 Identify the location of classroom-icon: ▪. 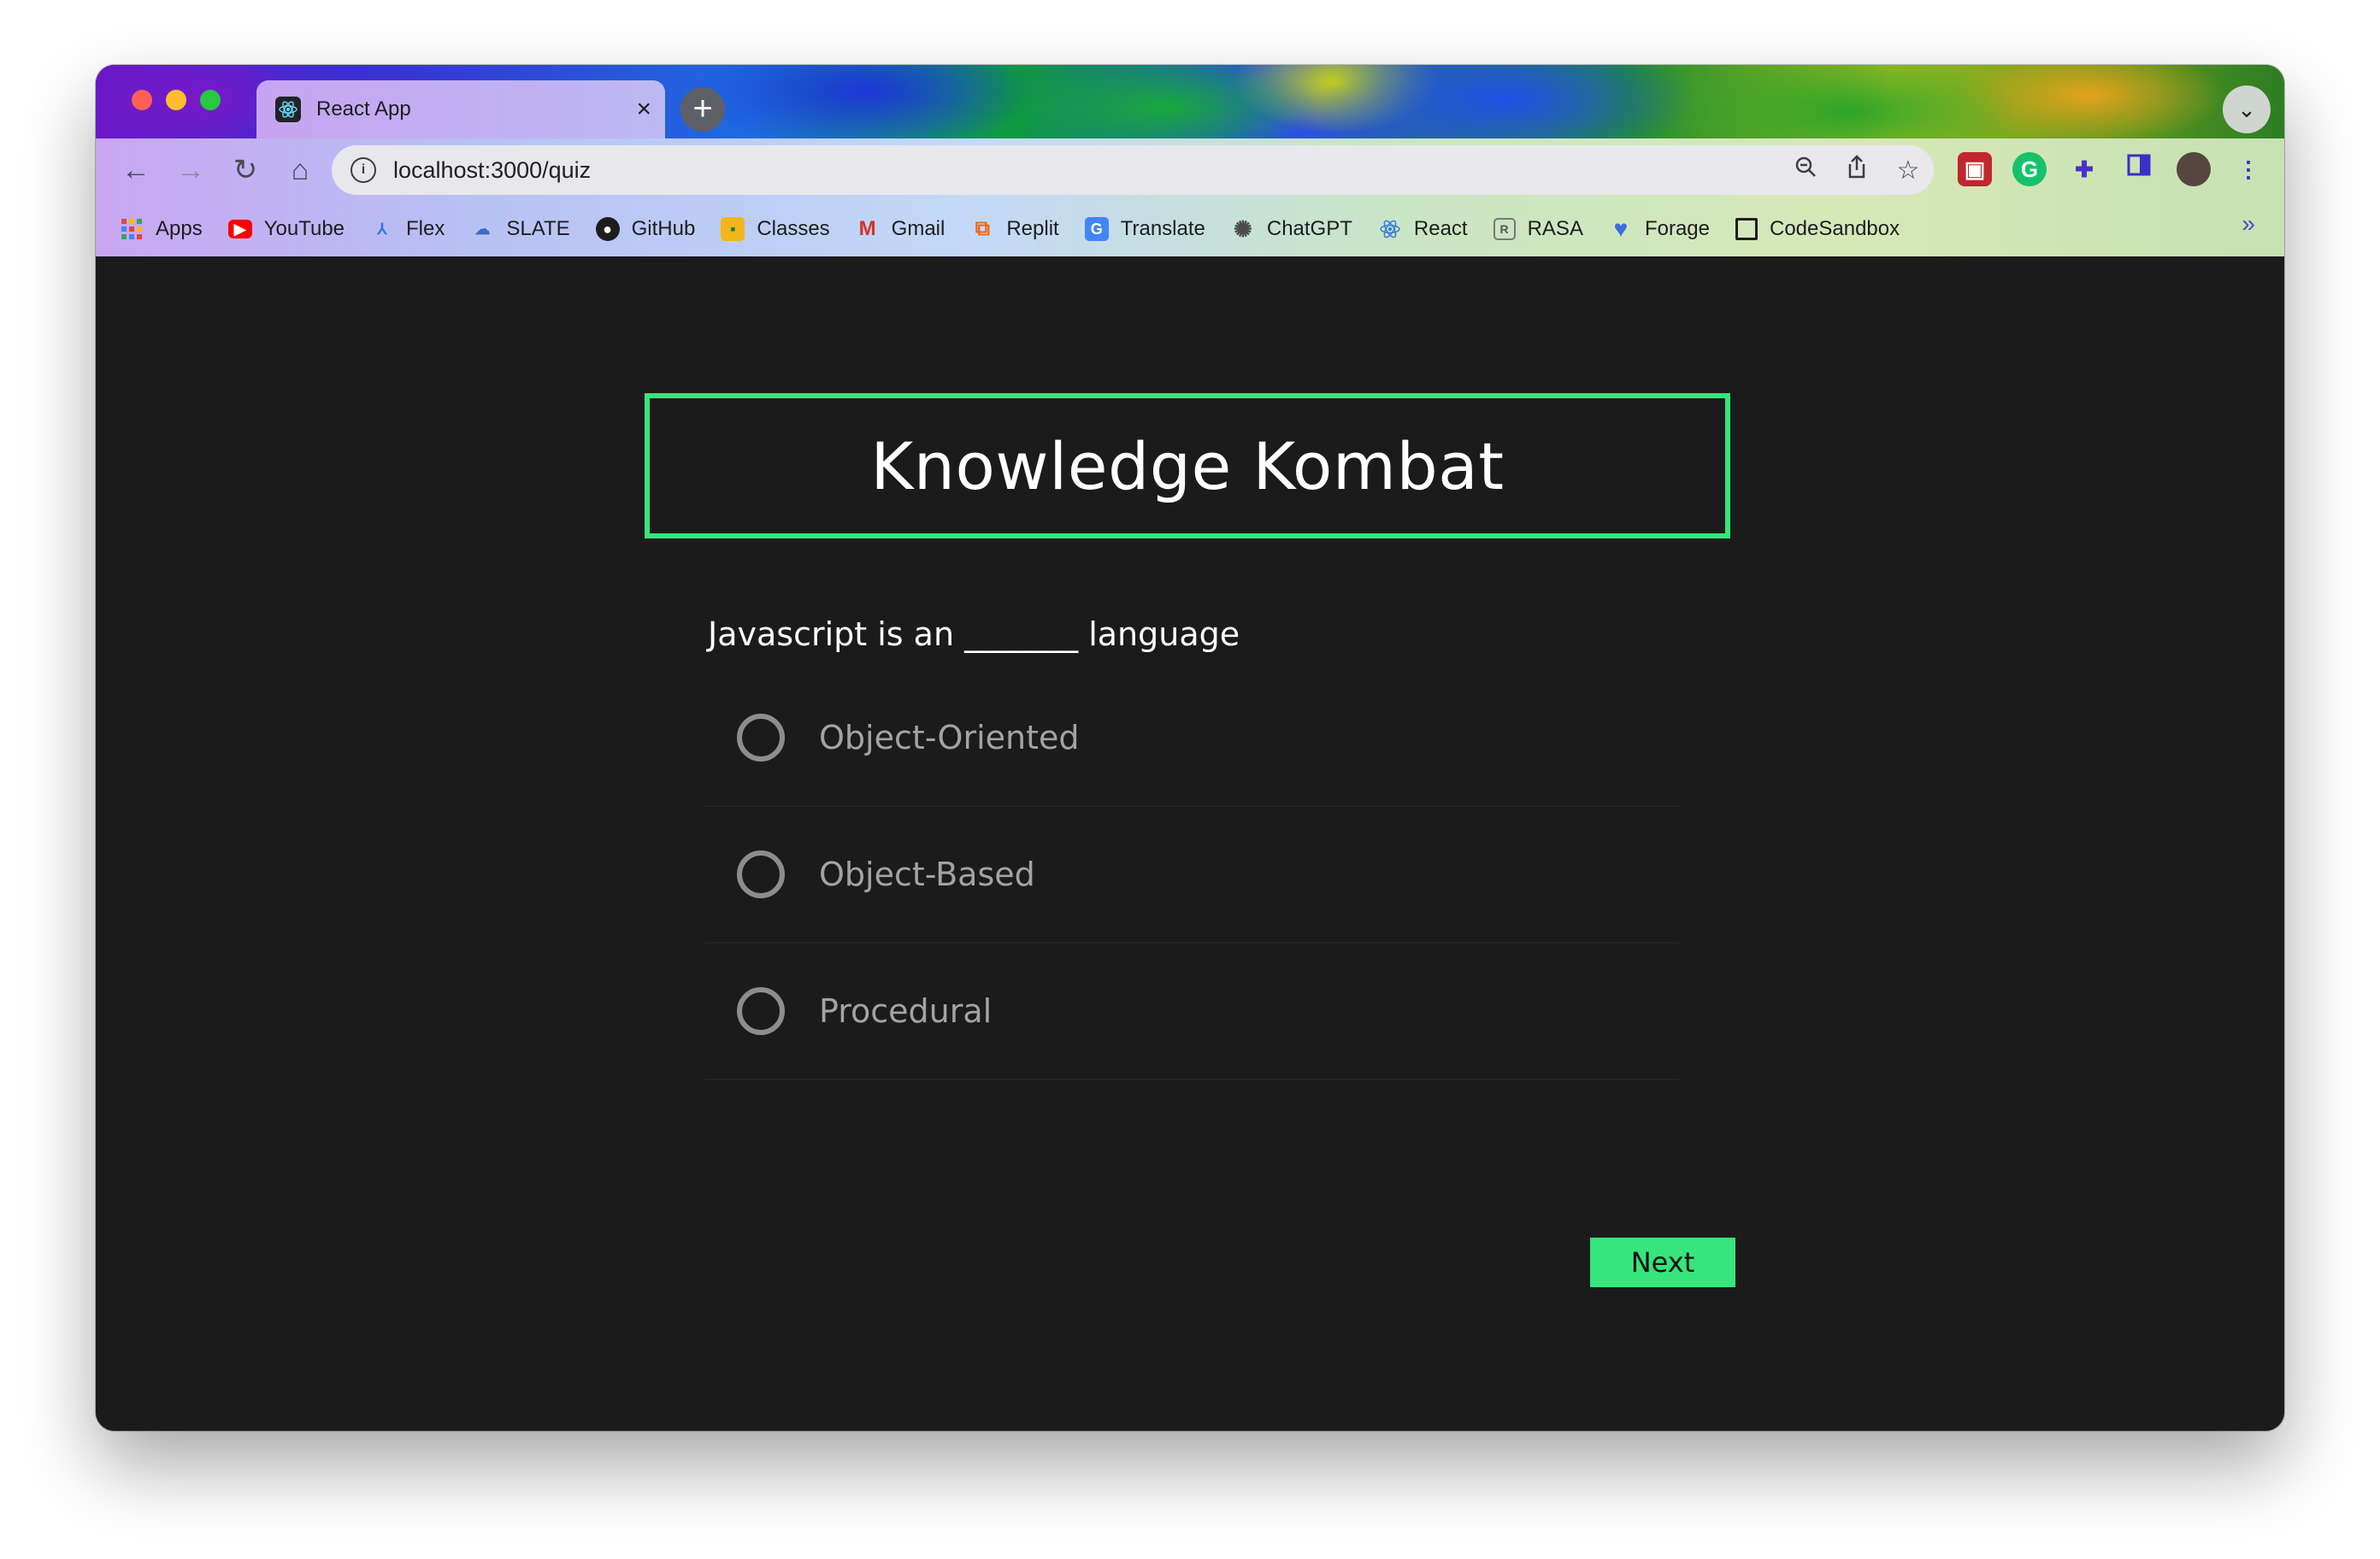
(733, 229).